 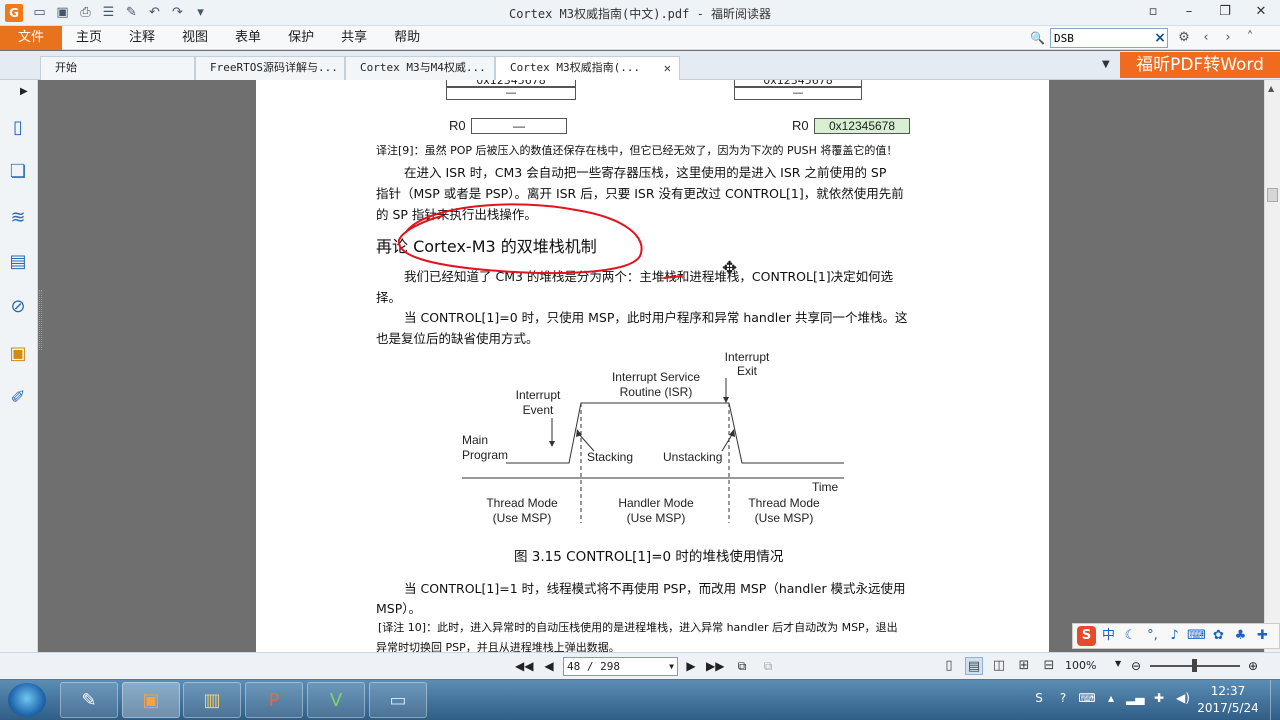 What do you see at coordinates (1253, 666) in the screenshot?
I see `zoom-in-icon: ⊕` at bounding box center [1253, 666].